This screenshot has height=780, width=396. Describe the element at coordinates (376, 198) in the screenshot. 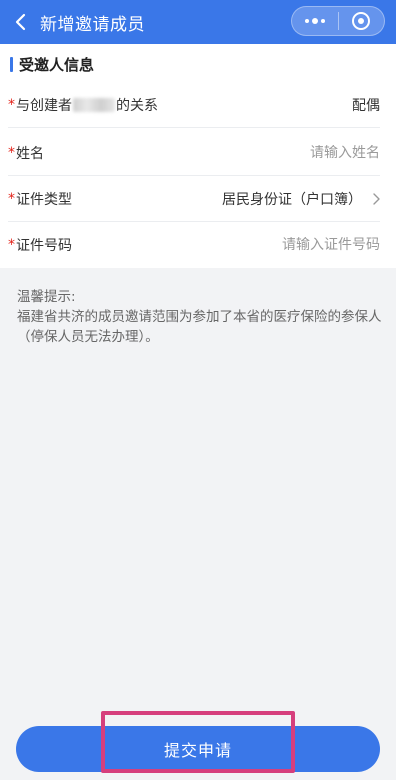

I see `chevron-right-icon` at that location.